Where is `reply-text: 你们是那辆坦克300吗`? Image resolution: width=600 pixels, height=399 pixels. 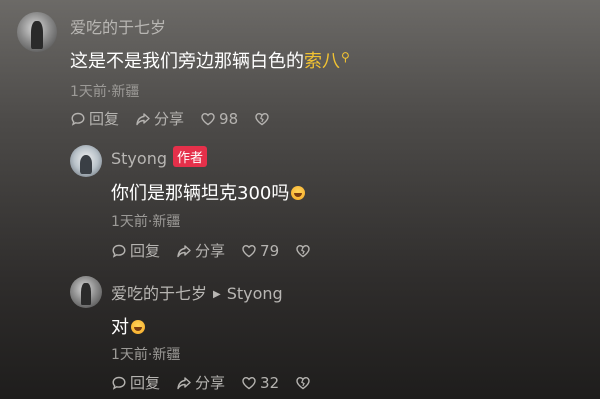
reply-text: 你们是那辆坦克300吗 is located at coordinates (208, 192).